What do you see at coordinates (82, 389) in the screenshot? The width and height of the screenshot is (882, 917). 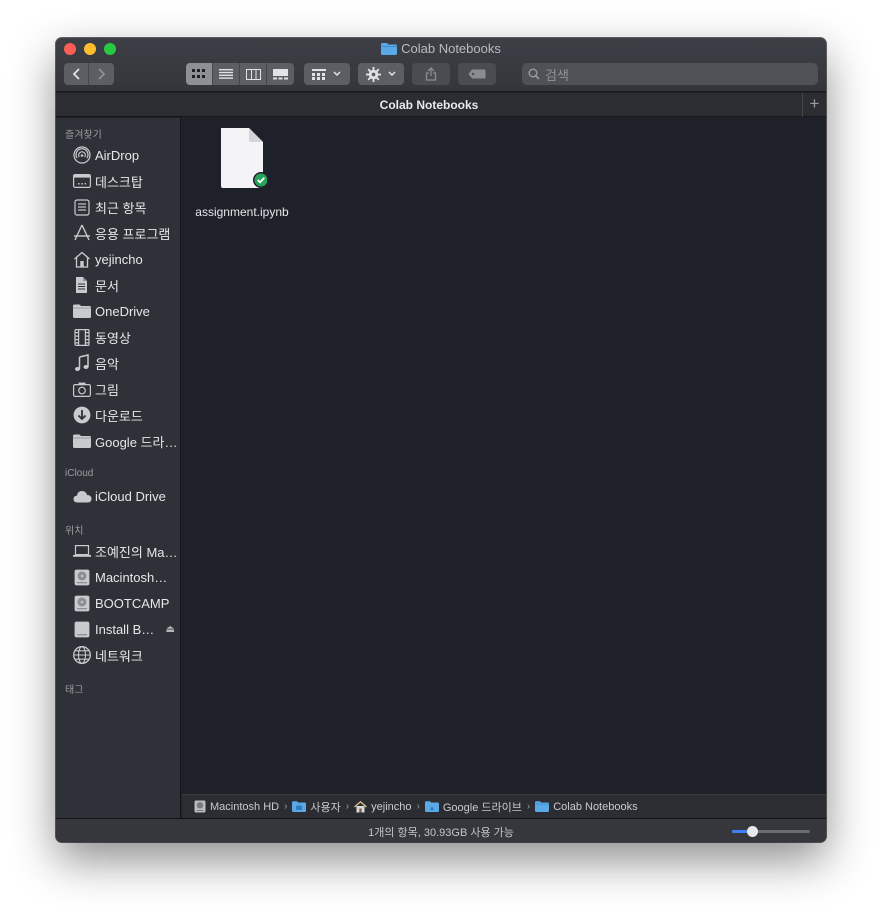 I see `pictures-icon` at bounding box center [82, 389].